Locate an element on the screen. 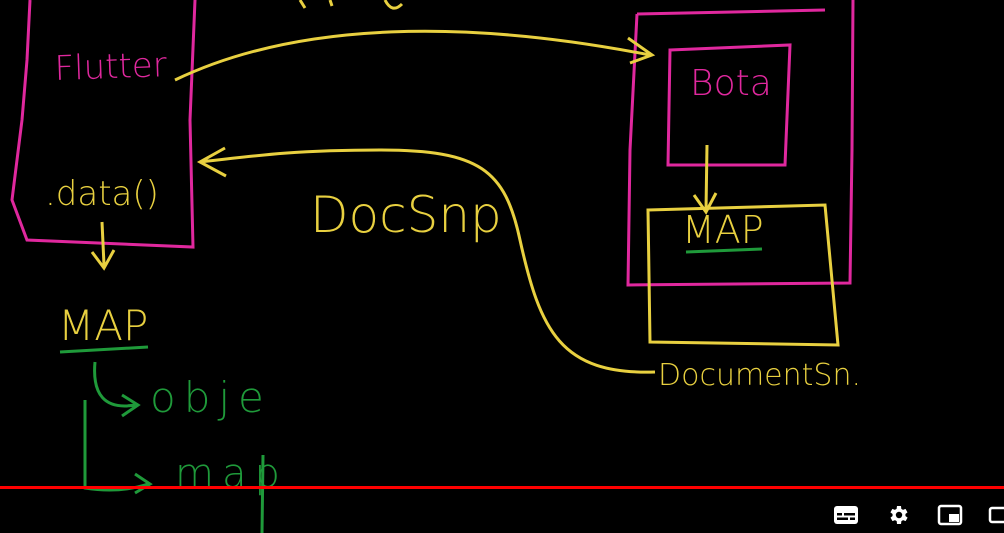 Image resolution: width=1004 pixels, height=533 pixels. settings-button is located at coordinates (898, 515).